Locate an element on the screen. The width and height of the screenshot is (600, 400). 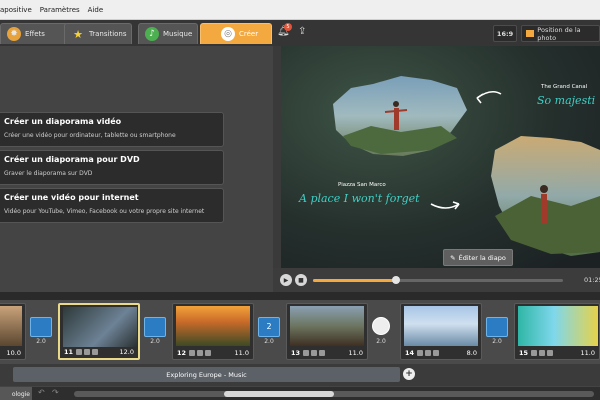
stop-button: ■ is located at coordinates (301, 280).